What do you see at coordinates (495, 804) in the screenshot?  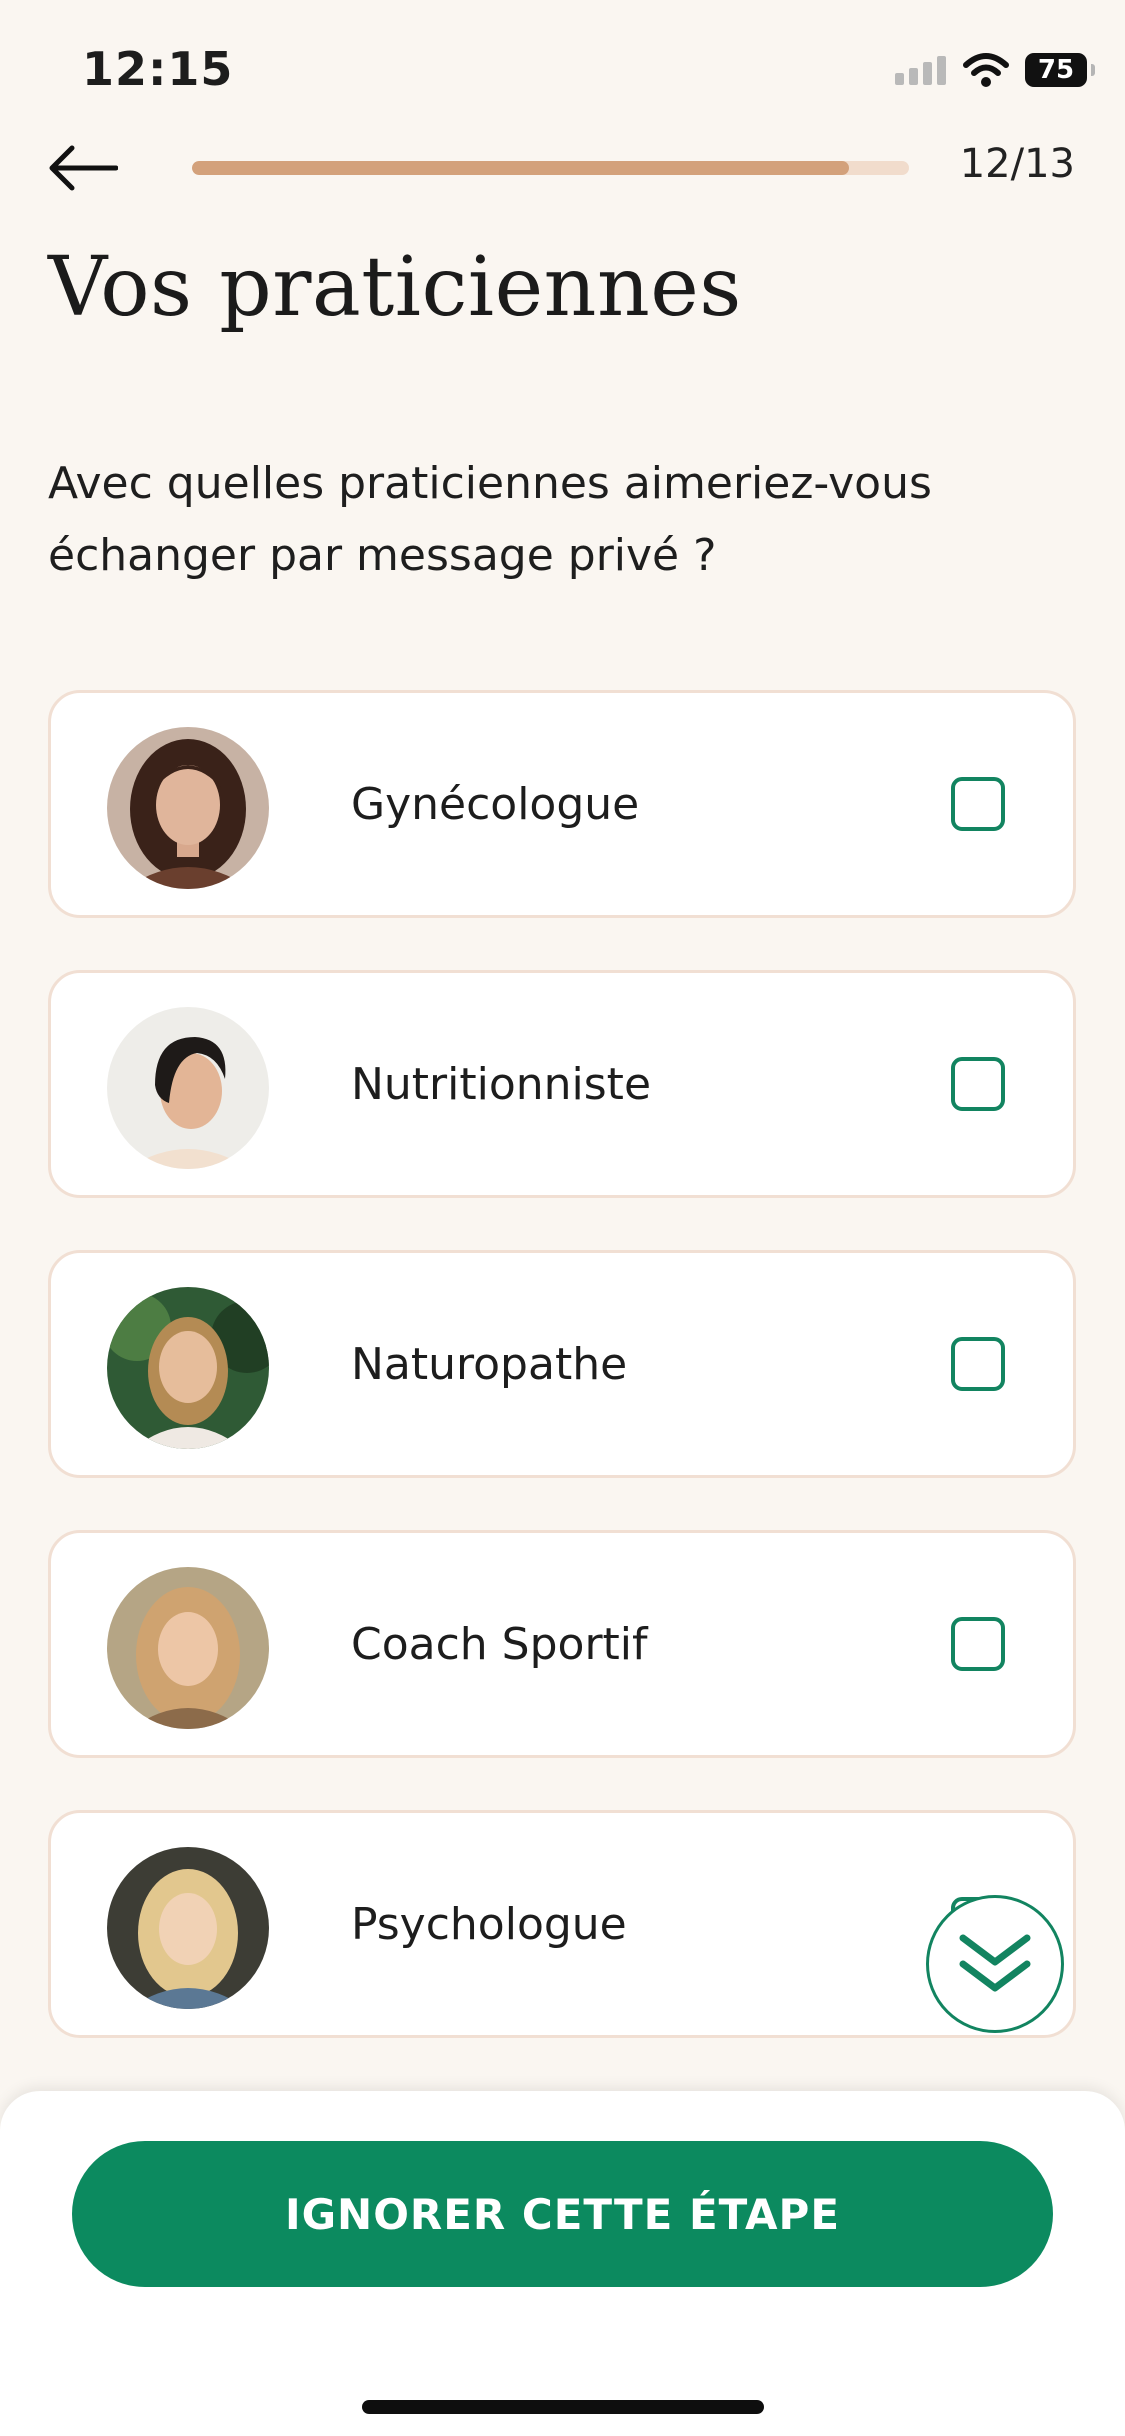 I see `practitioner-label: Gynécologue` at bounding box center [495, 804].